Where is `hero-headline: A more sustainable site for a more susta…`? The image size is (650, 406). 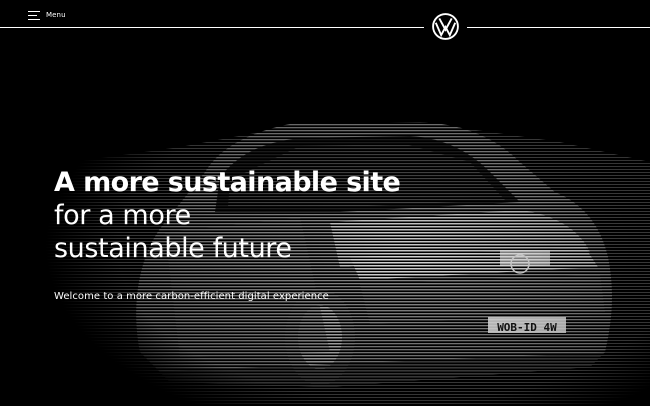
hero-headline: A more sustainable site for a more susta… is located at coordinates (234, 215).